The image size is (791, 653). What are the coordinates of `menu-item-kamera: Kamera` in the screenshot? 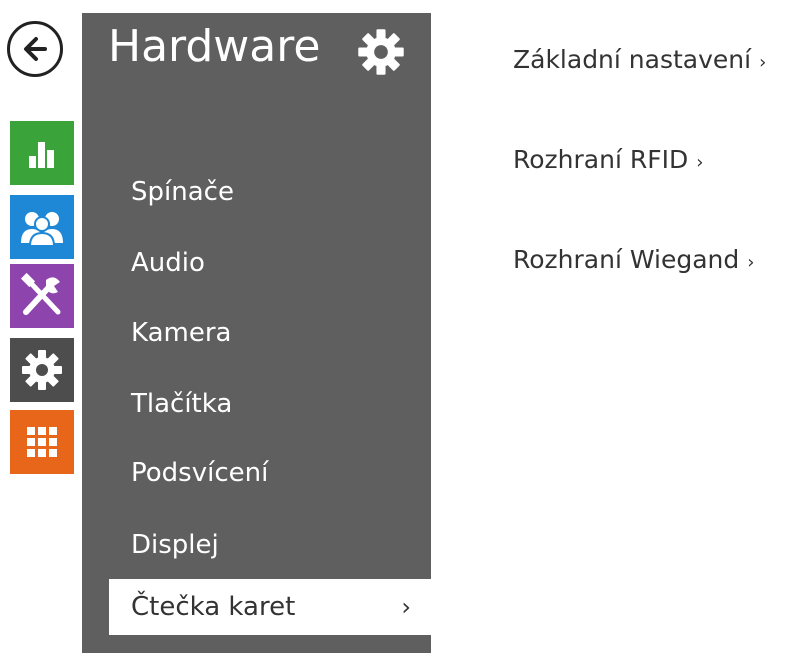 It's located at (256, 333).